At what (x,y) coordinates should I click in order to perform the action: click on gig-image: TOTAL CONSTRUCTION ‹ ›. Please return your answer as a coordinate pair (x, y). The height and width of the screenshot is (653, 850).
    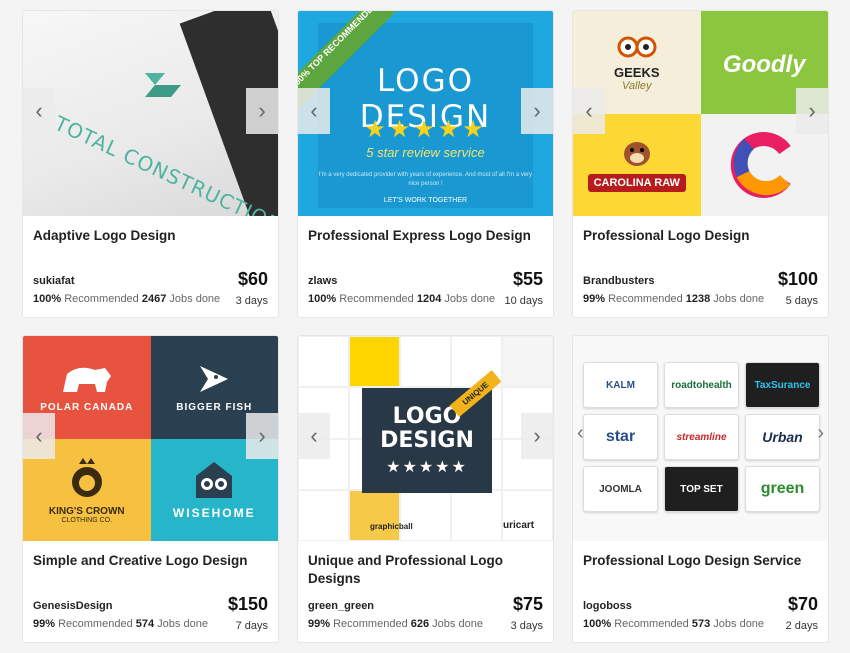
    Looking at the image, I should click on (150, 113).